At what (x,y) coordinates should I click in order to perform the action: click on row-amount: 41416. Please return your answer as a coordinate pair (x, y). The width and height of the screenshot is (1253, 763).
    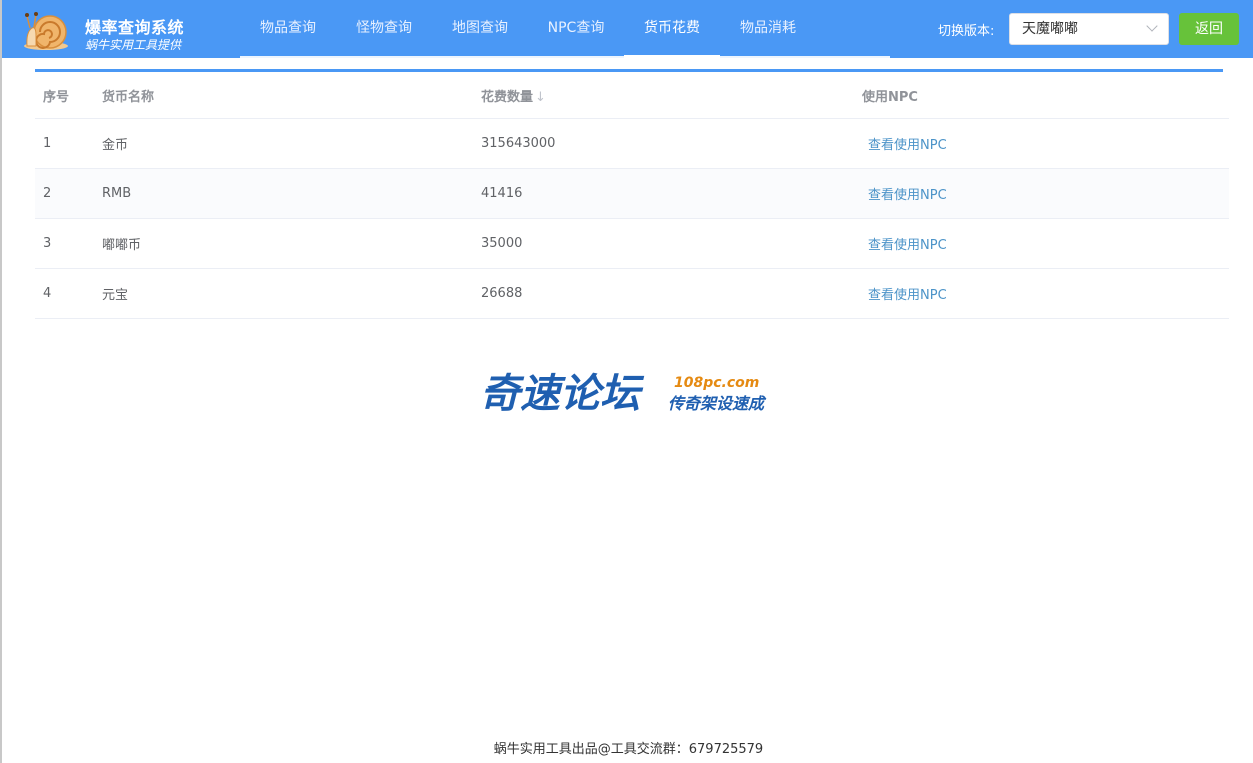
    Looking at the image, I should click on (502, 193).